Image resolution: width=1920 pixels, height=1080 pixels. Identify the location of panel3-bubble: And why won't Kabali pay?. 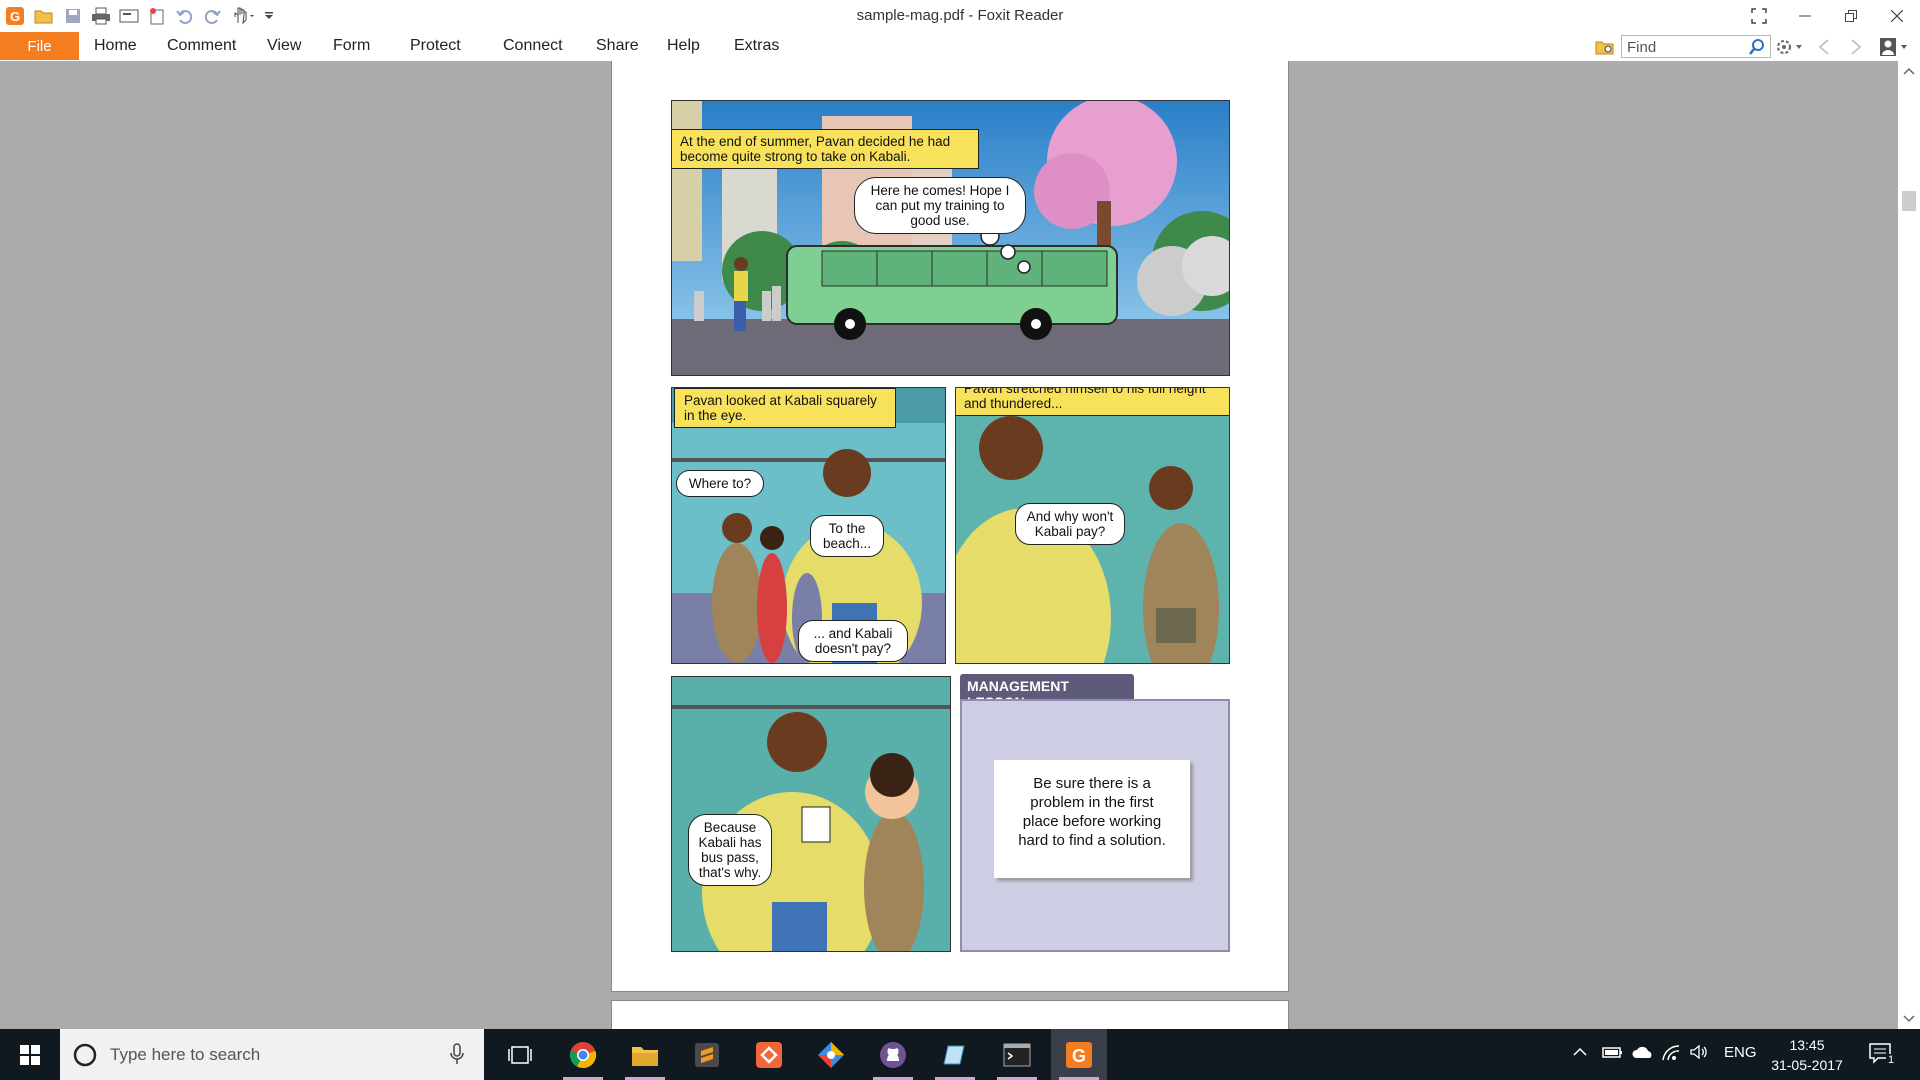
(1070, 524).